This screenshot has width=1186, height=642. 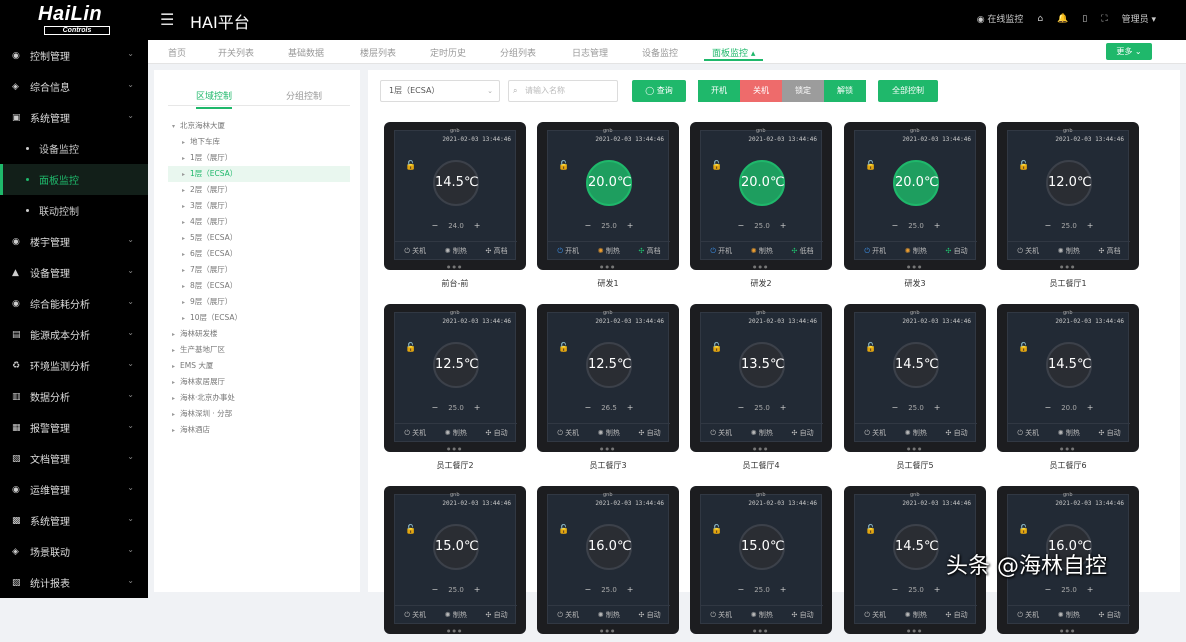 What do you see at coordinates (168, 19) in the screenshot?
I see `menu-toggle-icon: ☰` at bounding box center [168, 19].